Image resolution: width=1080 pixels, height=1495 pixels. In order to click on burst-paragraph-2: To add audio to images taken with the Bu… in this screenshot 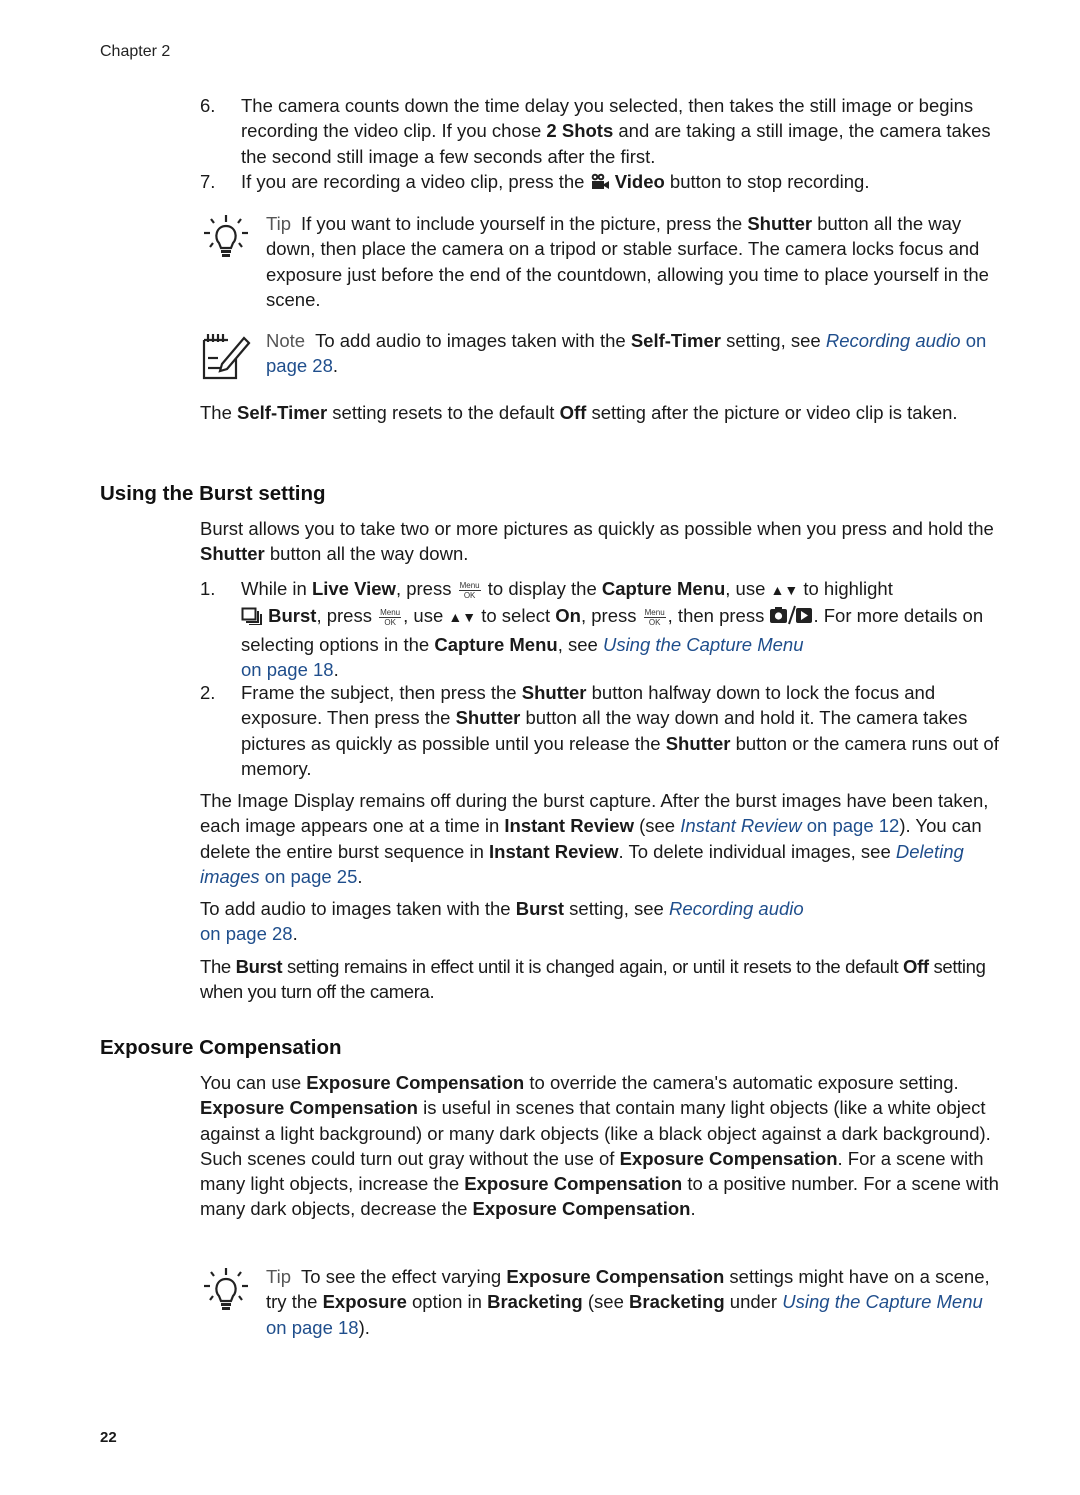, I will do `click(502, 921)`.